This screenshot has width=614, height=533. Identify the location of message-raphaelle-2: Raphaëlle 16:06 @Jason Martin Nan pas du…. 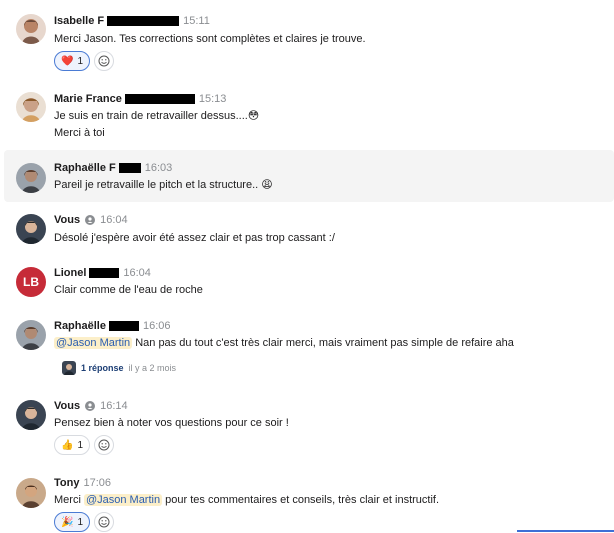
(309, 347).